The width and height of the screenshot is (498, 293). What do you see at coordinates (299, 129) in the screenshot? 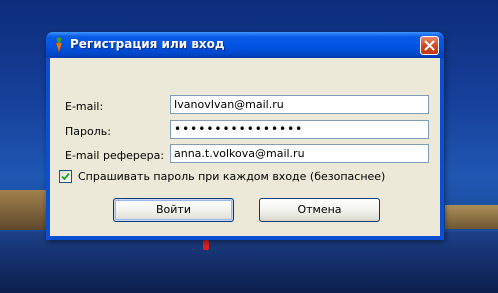
I see `password-field: ••••••••••••••••` at bounding box center [299, 129].